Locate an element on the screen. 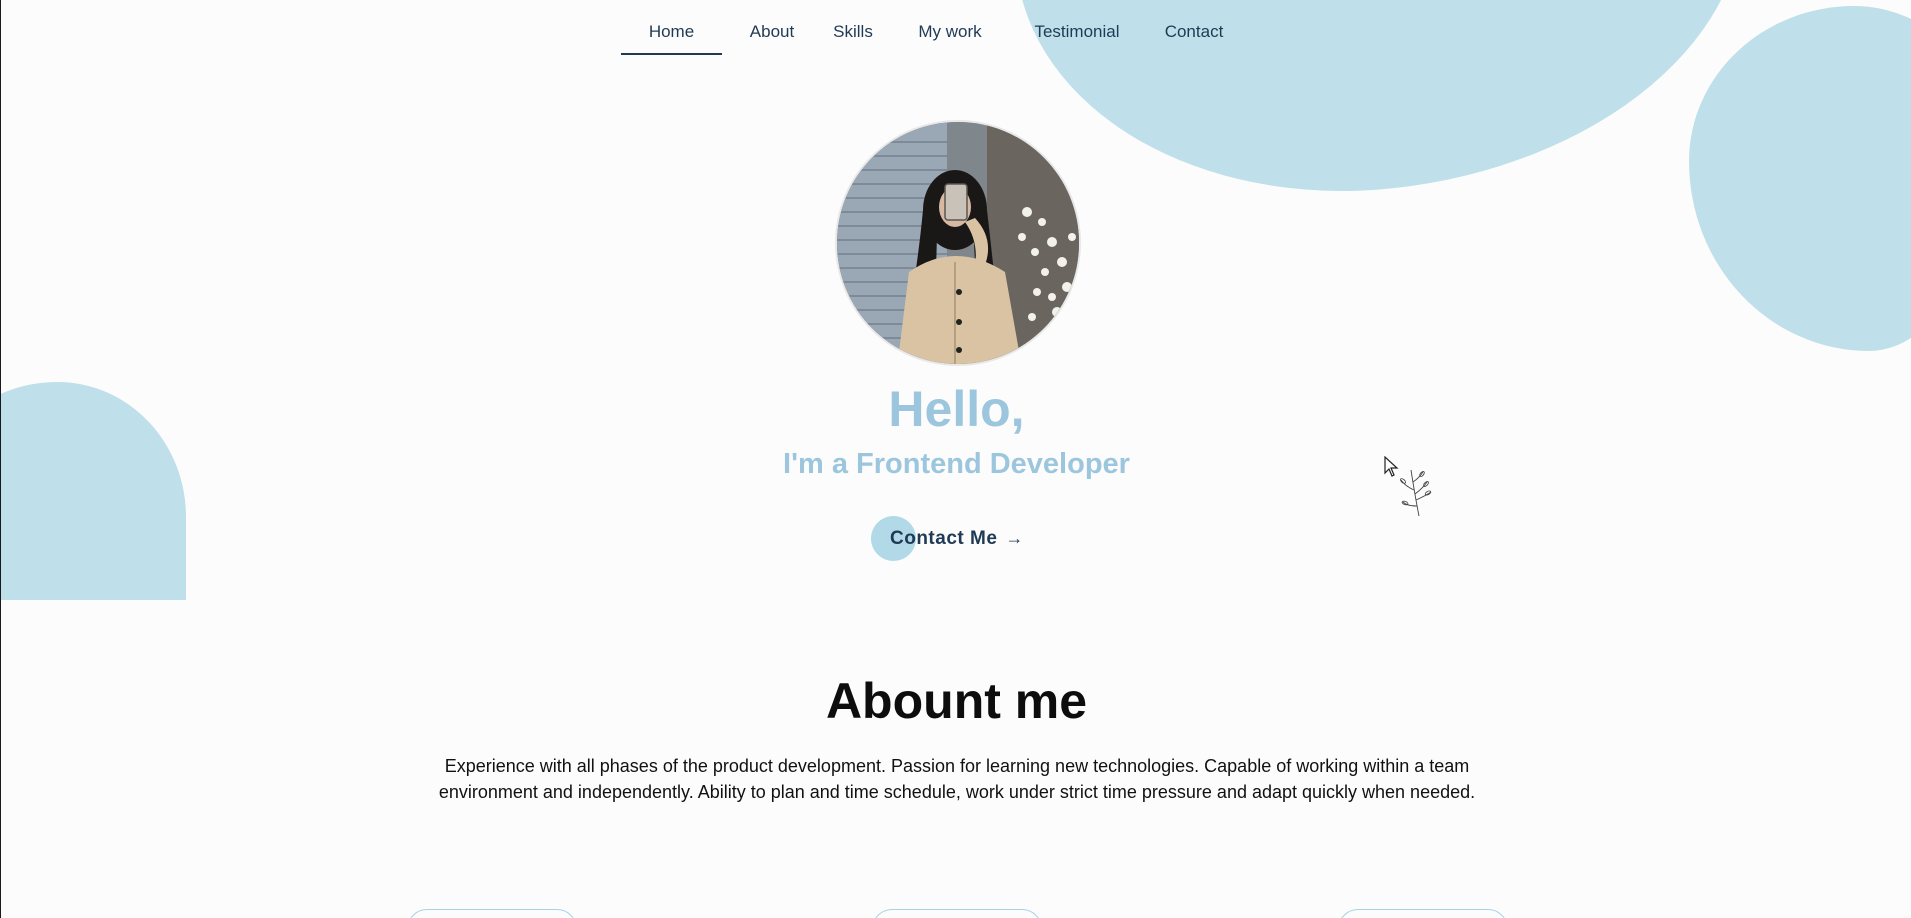 This screenshot has height=918, width=1911. nav-item-skills: Skills is located at coordinates (853, 37).